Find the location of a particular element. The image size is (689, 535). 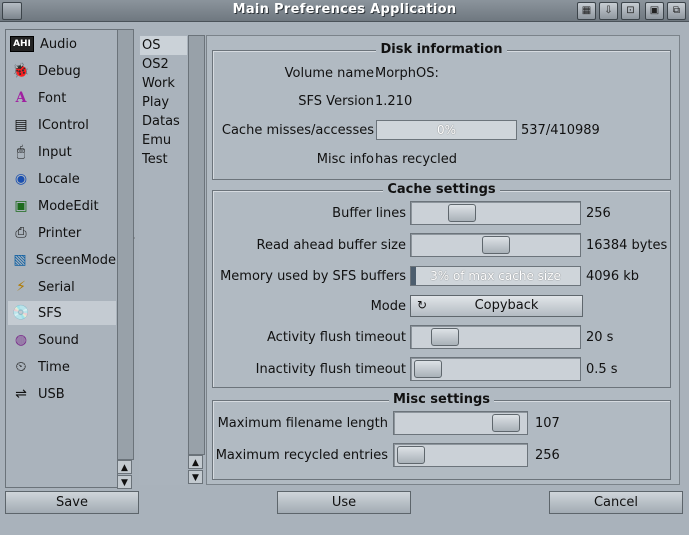

read-ahead-value: 16384 bytes is located at coordinates (627, 245).